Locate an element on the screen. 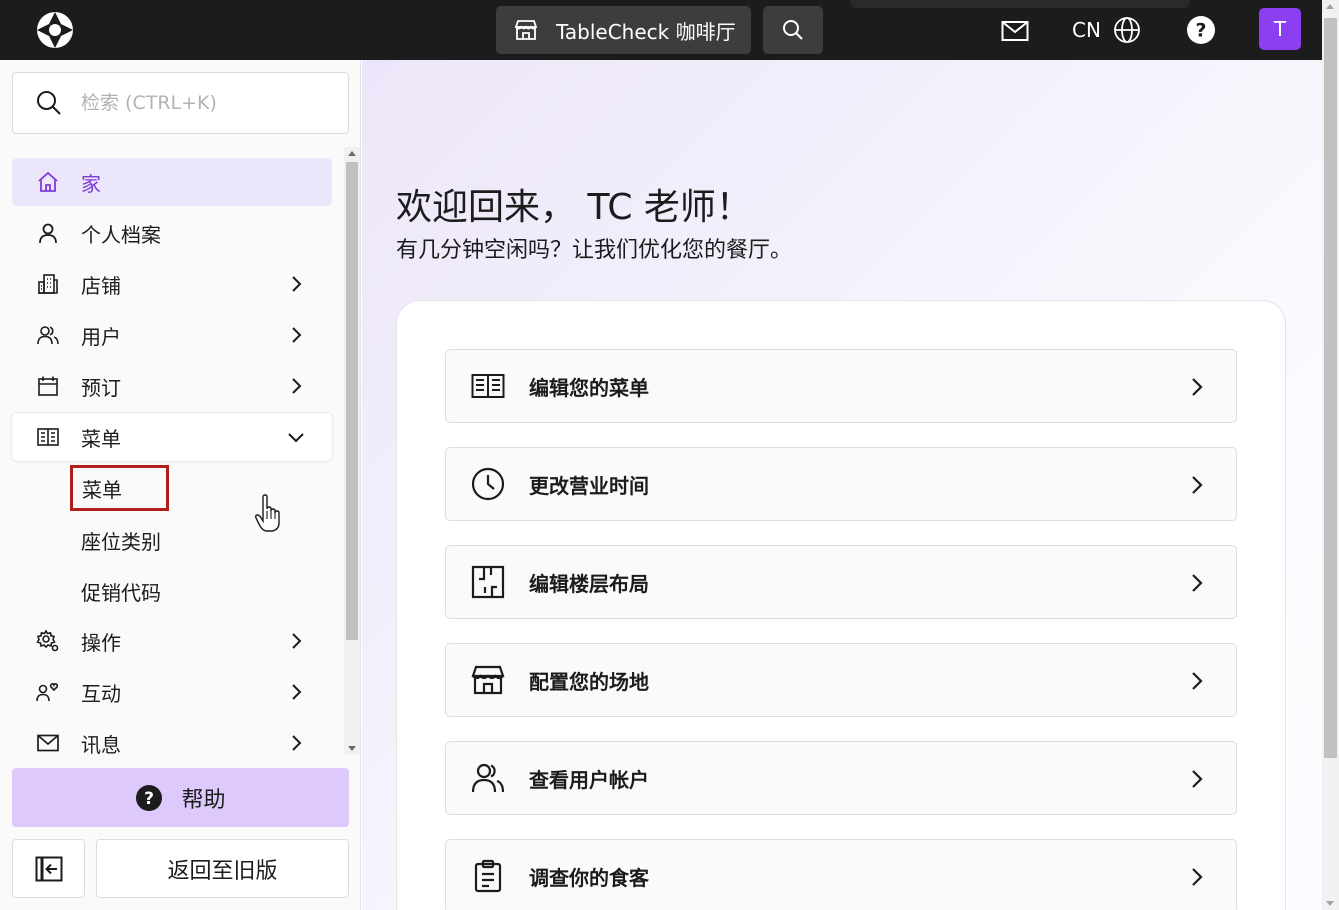 This screenshot has width=1339, height=910. action-edit-menu: 编辑您的菜单 is located at coordinates (841, 386).